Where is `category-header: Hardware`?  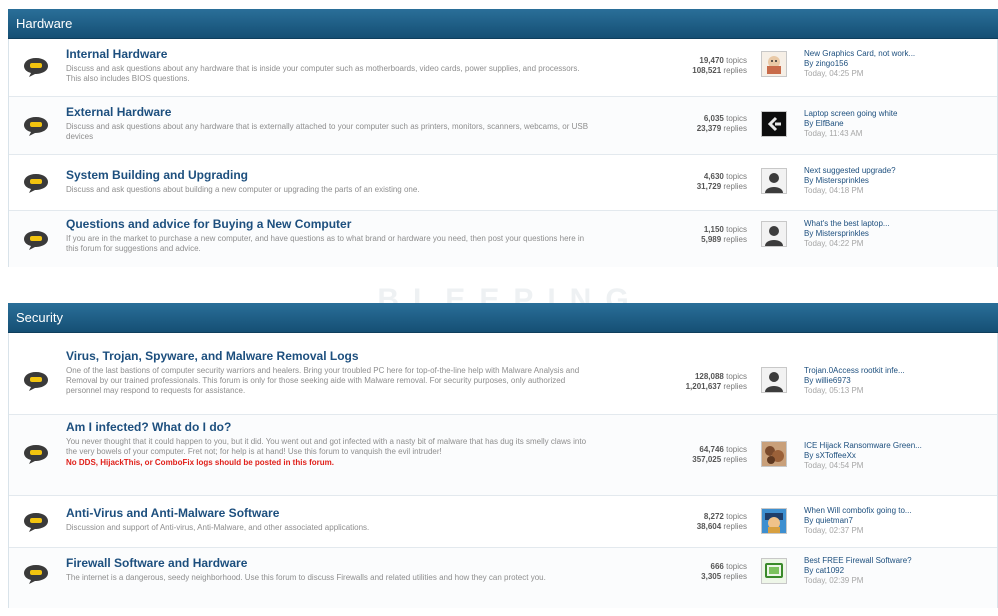
category-header: Hardware is located at coordinates (503, 24).